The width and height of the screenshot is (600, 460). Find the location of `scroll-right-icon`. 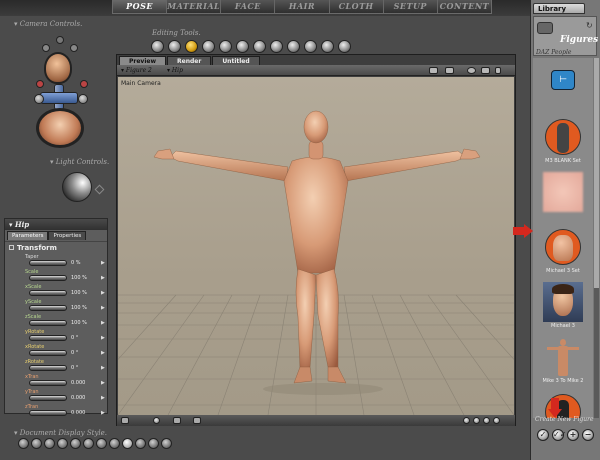

scroll-right-icon is located at coordinates (498, 70).